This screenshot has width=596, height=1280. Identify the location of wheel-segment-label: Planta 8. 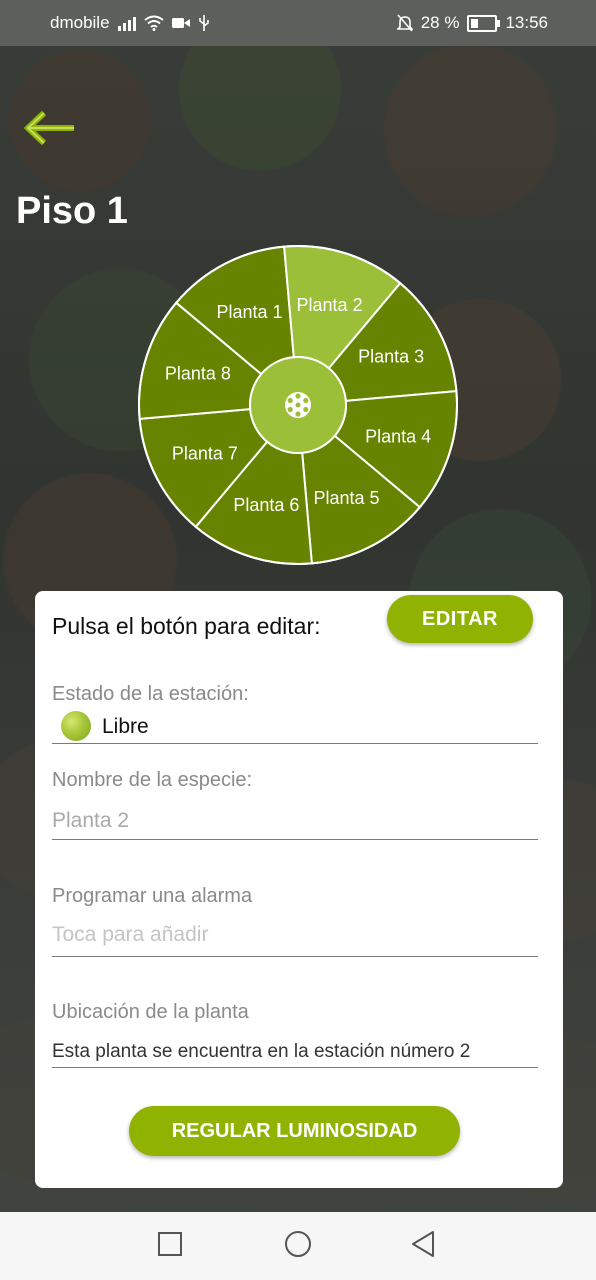
(198, 373).